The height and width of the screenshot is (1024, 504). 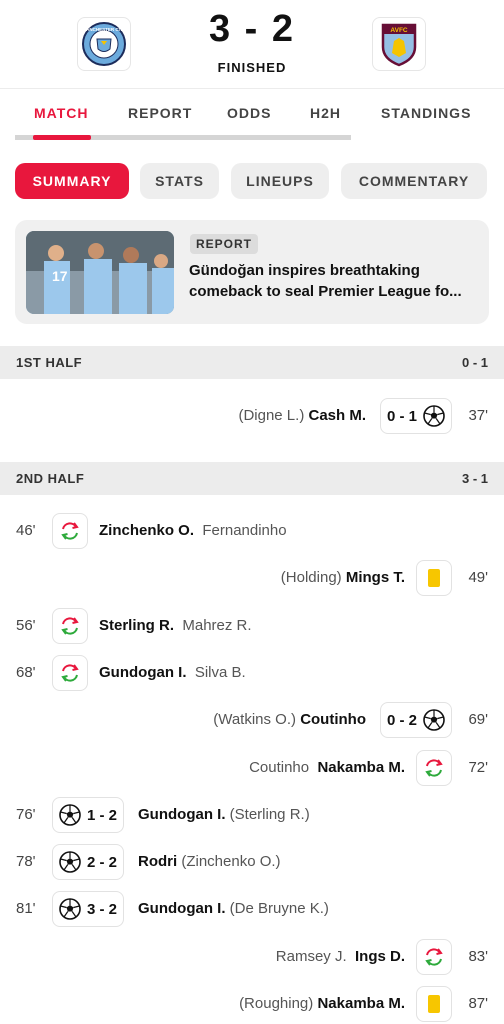 What do you see at coordinates (102, 909) in the screenshot?
I see `goal-score: 3 - 2` at bounding box center [102, 909].